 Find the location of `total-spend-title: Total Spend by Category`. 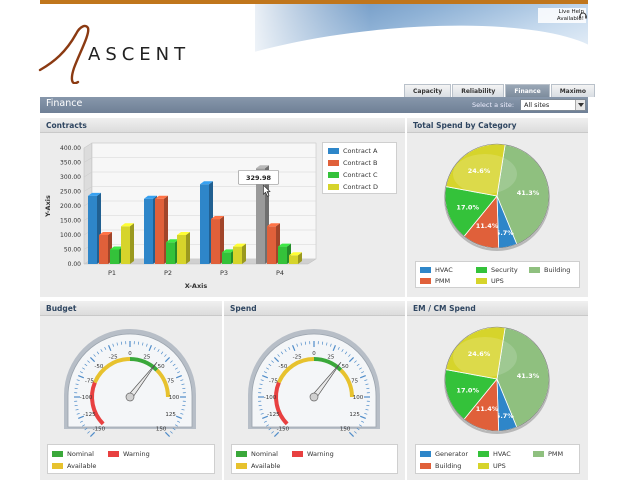

total-spend-title: Total Spend by Category is located at coordinates (497, 125).